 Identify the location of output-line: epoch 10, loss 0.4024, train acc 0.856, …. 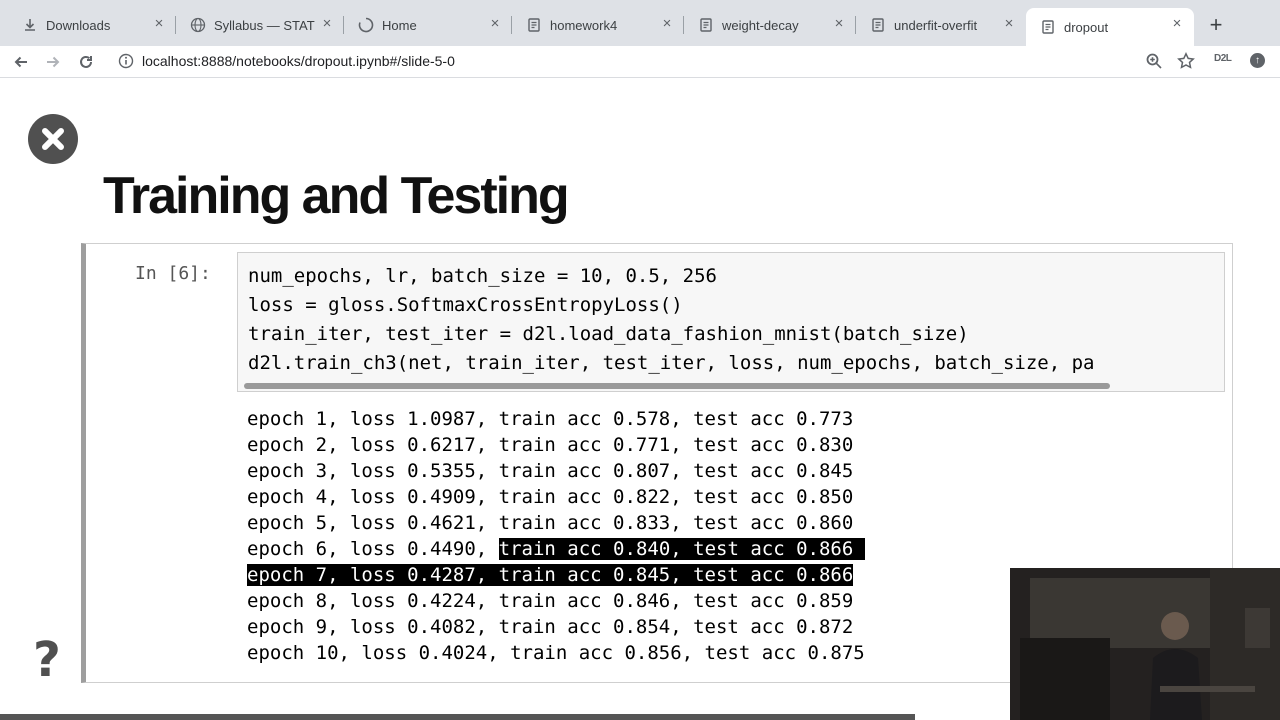
(556, 653).